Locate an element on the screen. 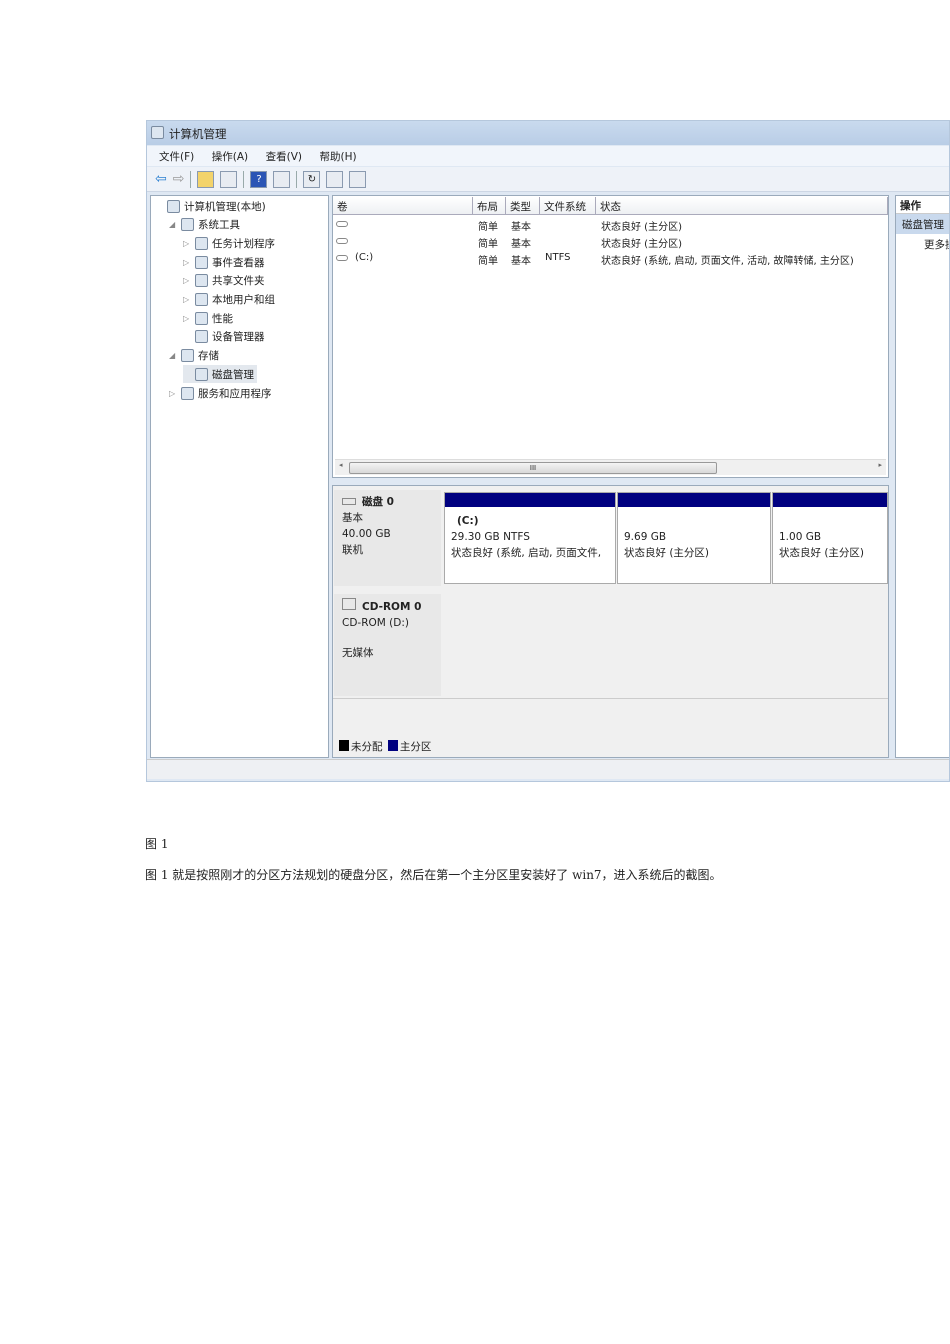  column-header-status: 状态 is located at coordinates (742, 206).